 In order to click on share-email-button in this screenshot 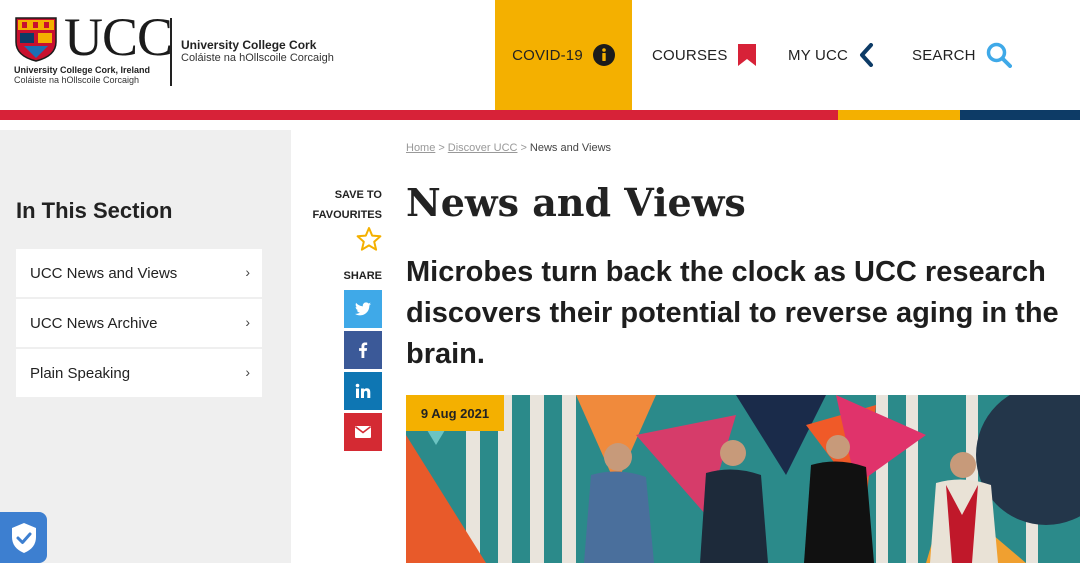, I will do `click(363, 432)`.